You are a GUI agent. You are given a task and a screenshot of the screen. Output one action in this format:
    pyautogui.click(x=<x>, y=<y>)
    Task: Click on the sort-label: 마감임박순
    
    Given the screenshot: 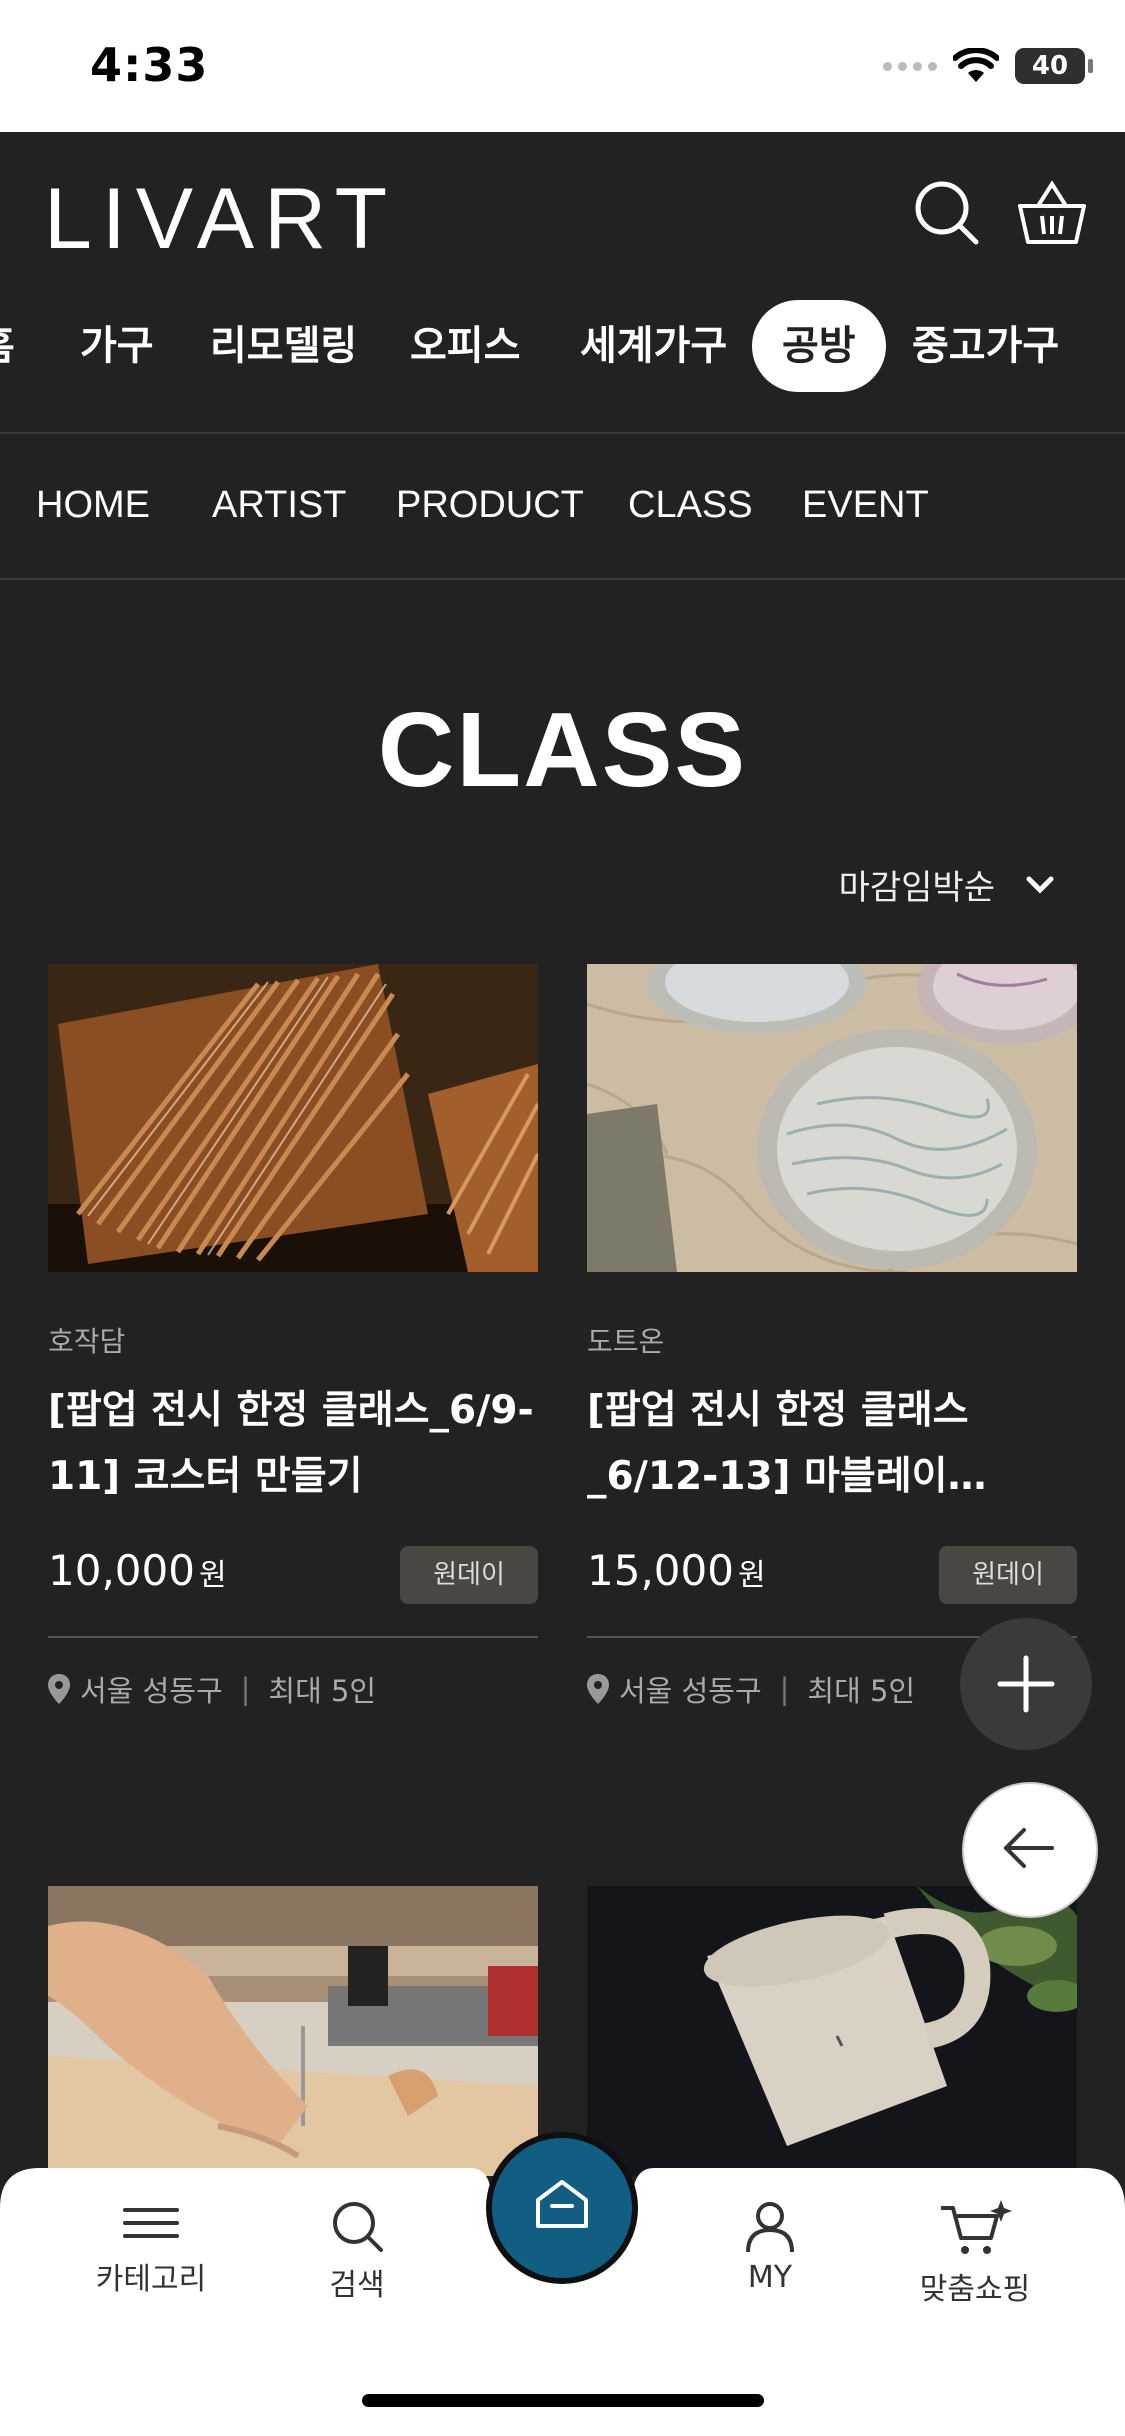 What is the action you would take?
    pyautogui.click(x=916, y=888)
    